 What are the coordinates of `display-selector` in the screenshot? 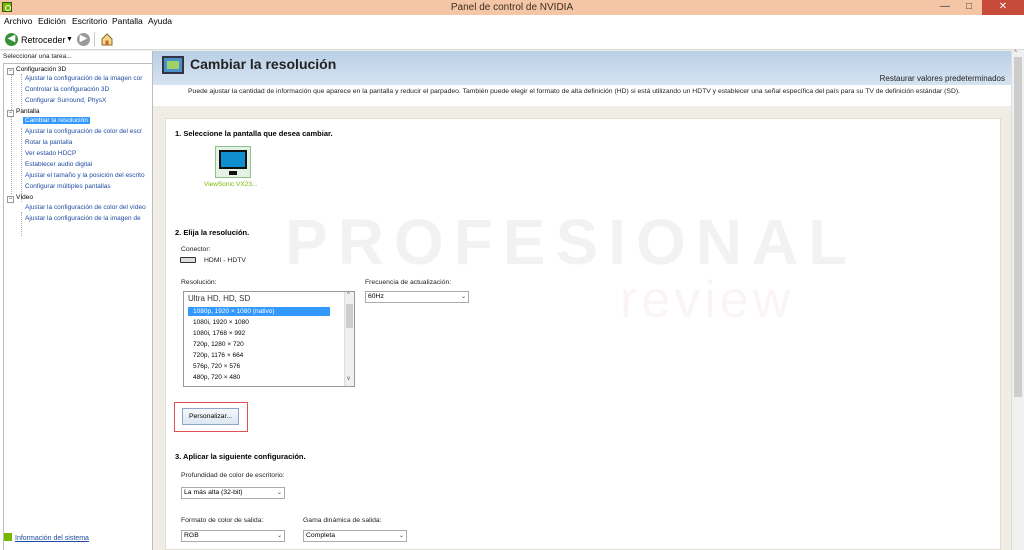 It's located at (233, 162).